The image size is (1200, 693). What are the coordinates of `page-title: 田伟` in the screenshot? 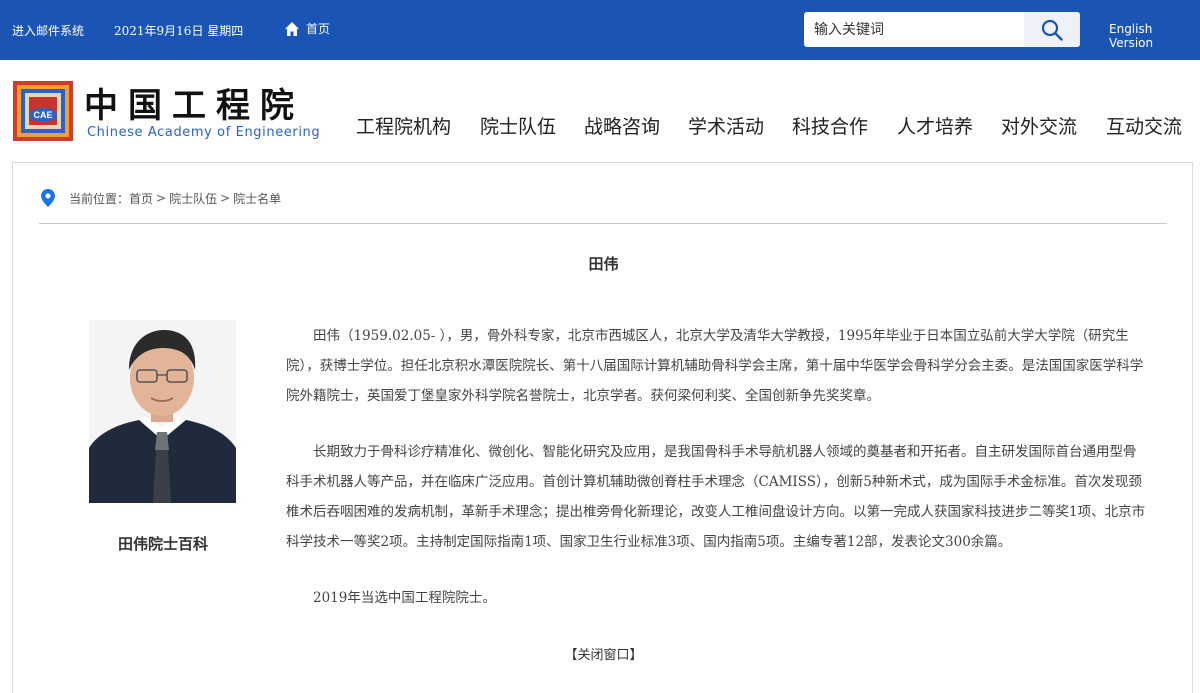 It's located at (603, 264).